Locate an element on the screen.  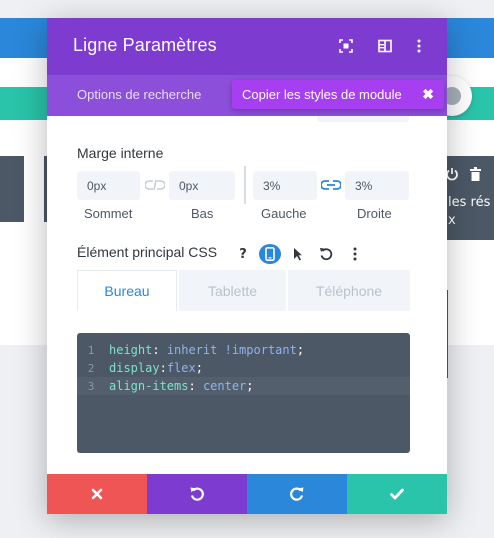
link-toggle-vertical-icon is located at coordinates (155, 185).